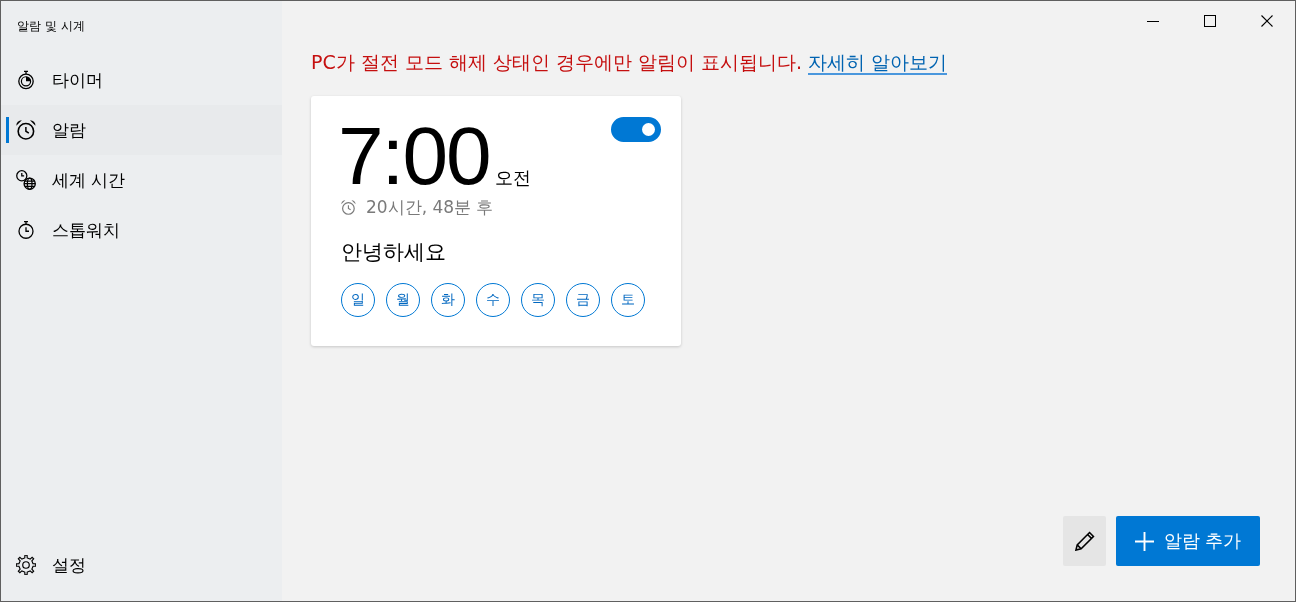  I want to click on nav-item: 스톱워치, so click(141, 230).